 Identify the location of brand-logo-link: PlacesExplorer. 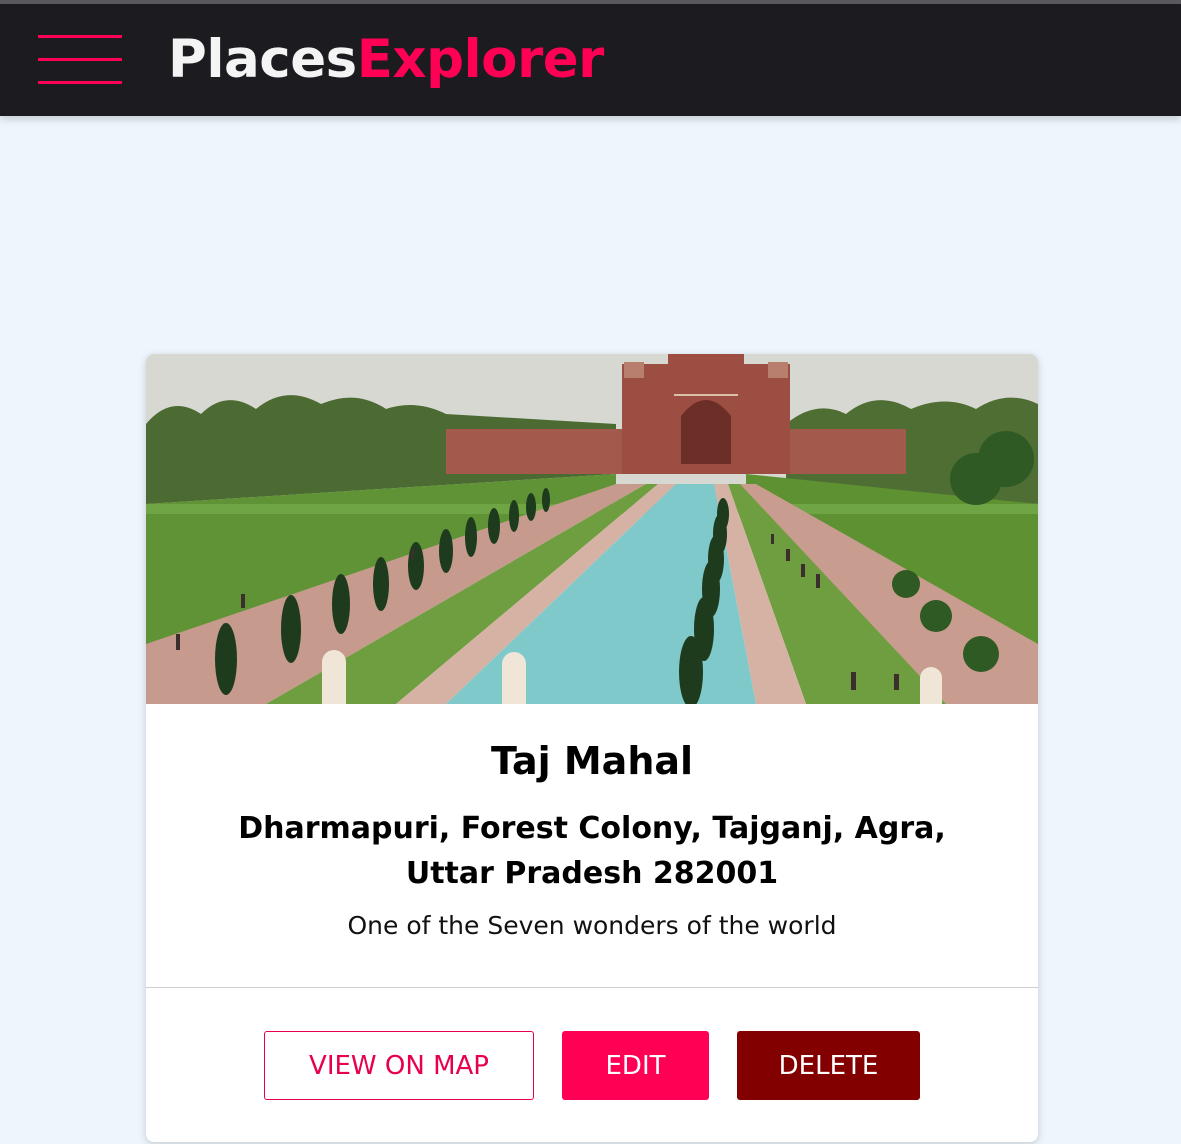
(386, 60).